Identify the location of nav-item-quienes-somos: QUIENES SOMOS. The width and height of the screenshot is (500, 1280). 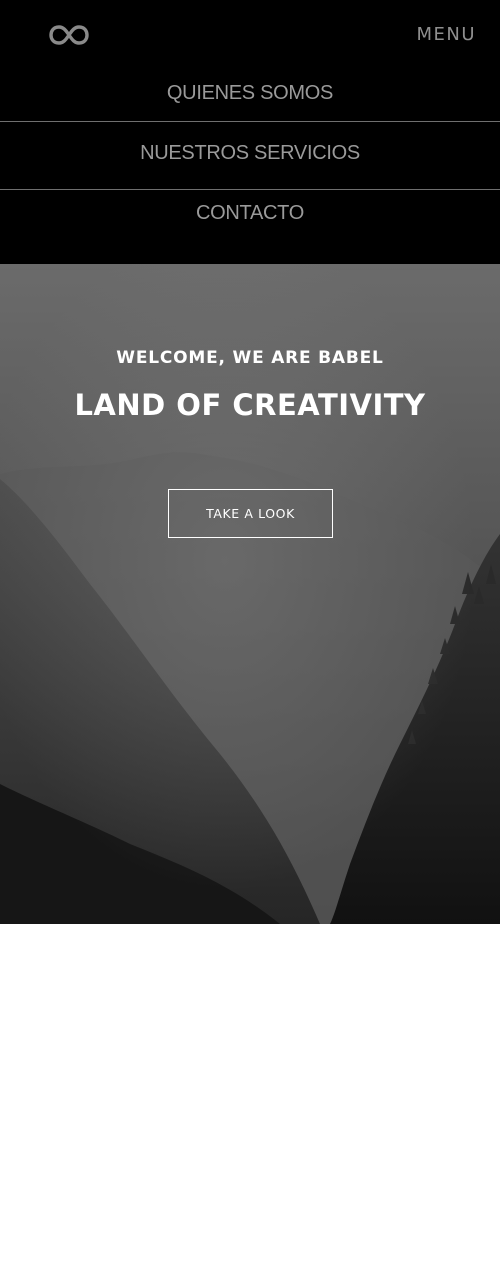
(250, 93).